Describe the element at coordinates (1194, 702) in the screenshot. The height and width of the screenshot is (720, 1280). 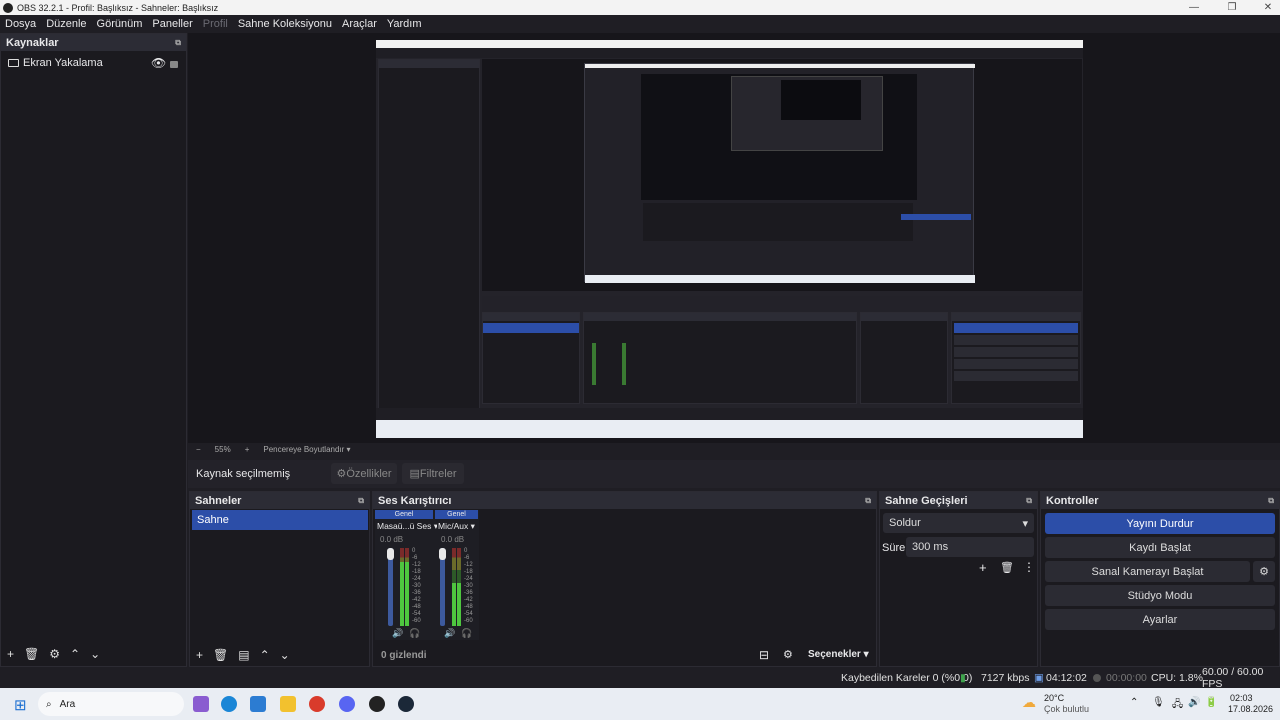
I see `volume-icon: 🔊` at that location.